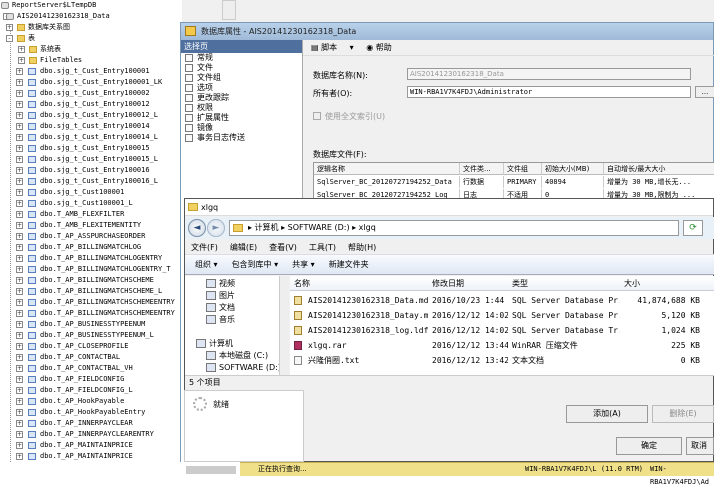  I want to click on page-item: 更改跟踪, so click(241, 98).